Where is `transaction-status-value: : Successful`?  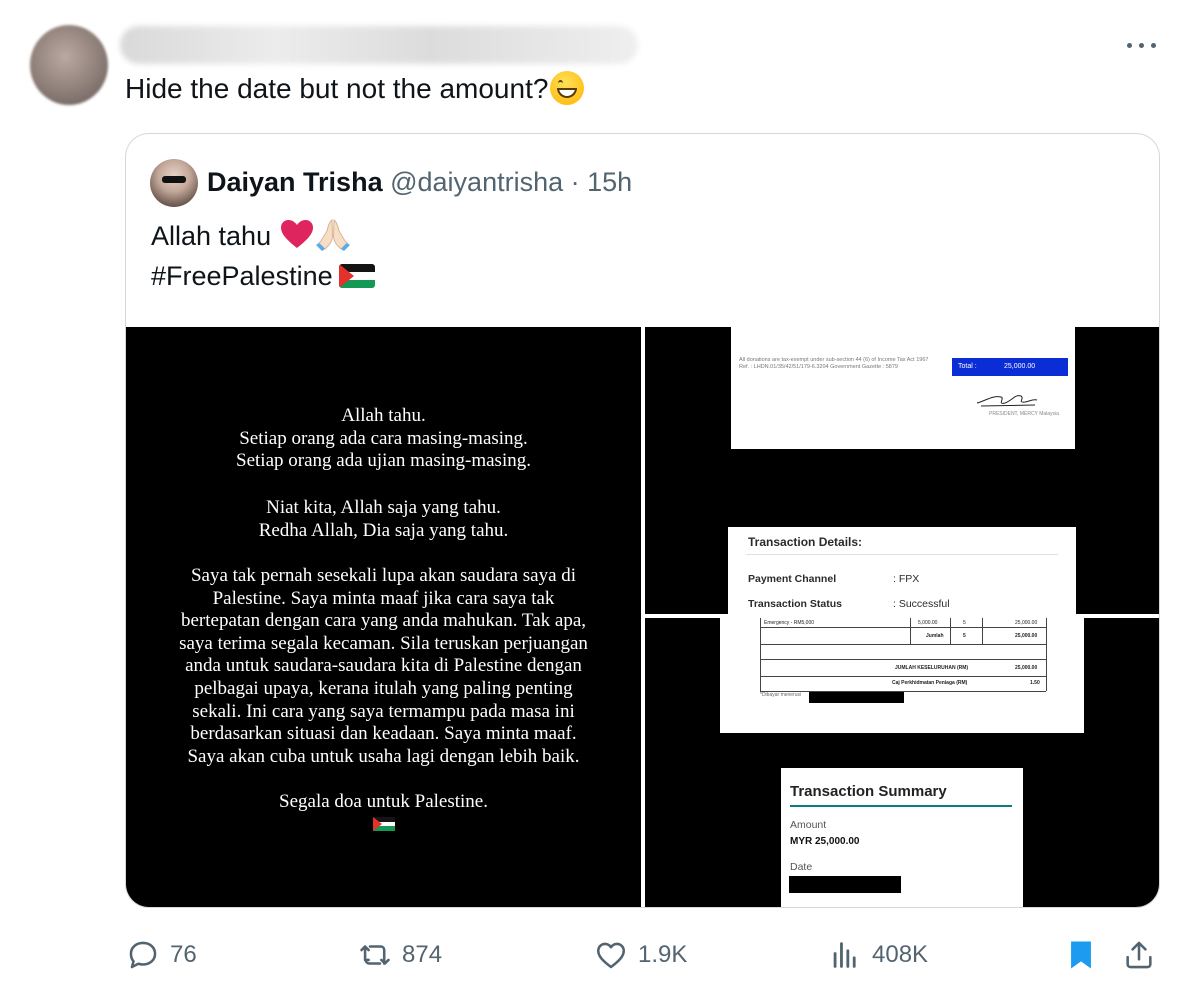
transaction-status-value: : Successful is located at coordinates (921, 604).